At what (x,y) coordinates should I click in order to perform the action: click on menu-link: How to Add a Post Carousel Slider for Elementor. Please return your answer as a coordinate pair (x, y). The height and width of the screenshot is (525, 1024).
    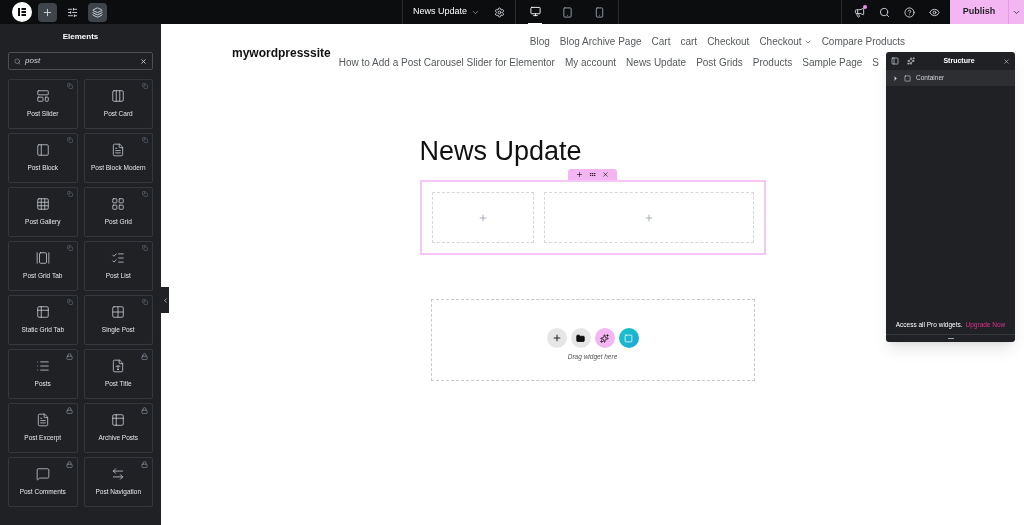
    Looking at the image, I should click on (446, 62).